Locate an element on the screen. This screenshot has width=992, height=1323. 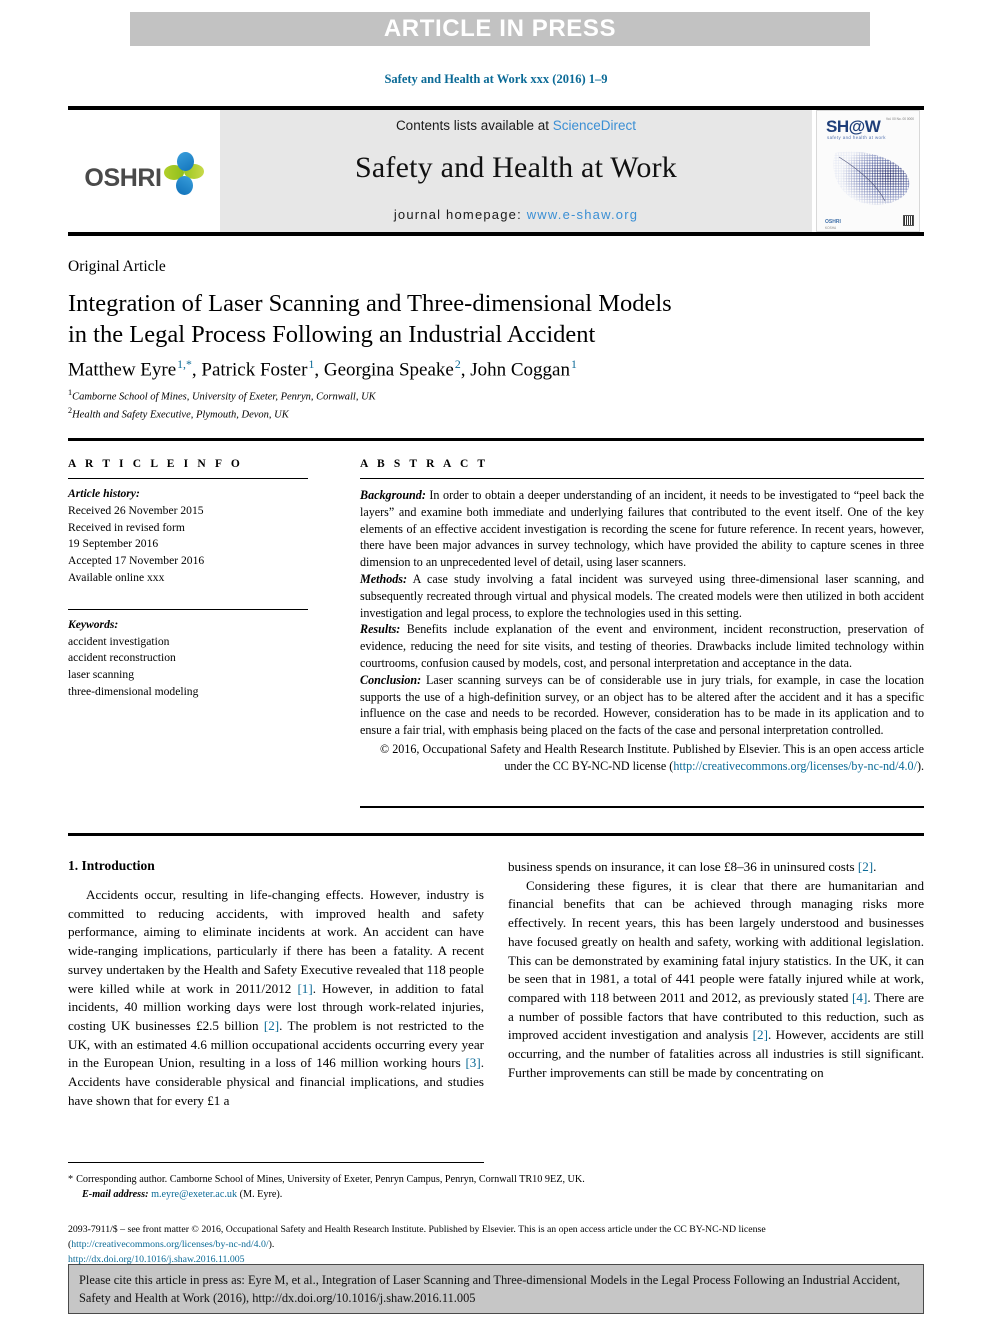
email-suffix: (M. Eyre). is located at coordinates (260, 1195).